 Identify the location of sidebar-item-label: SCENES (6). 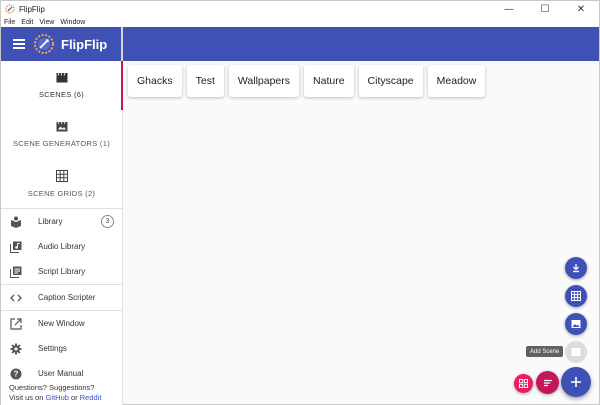
(61, 94).